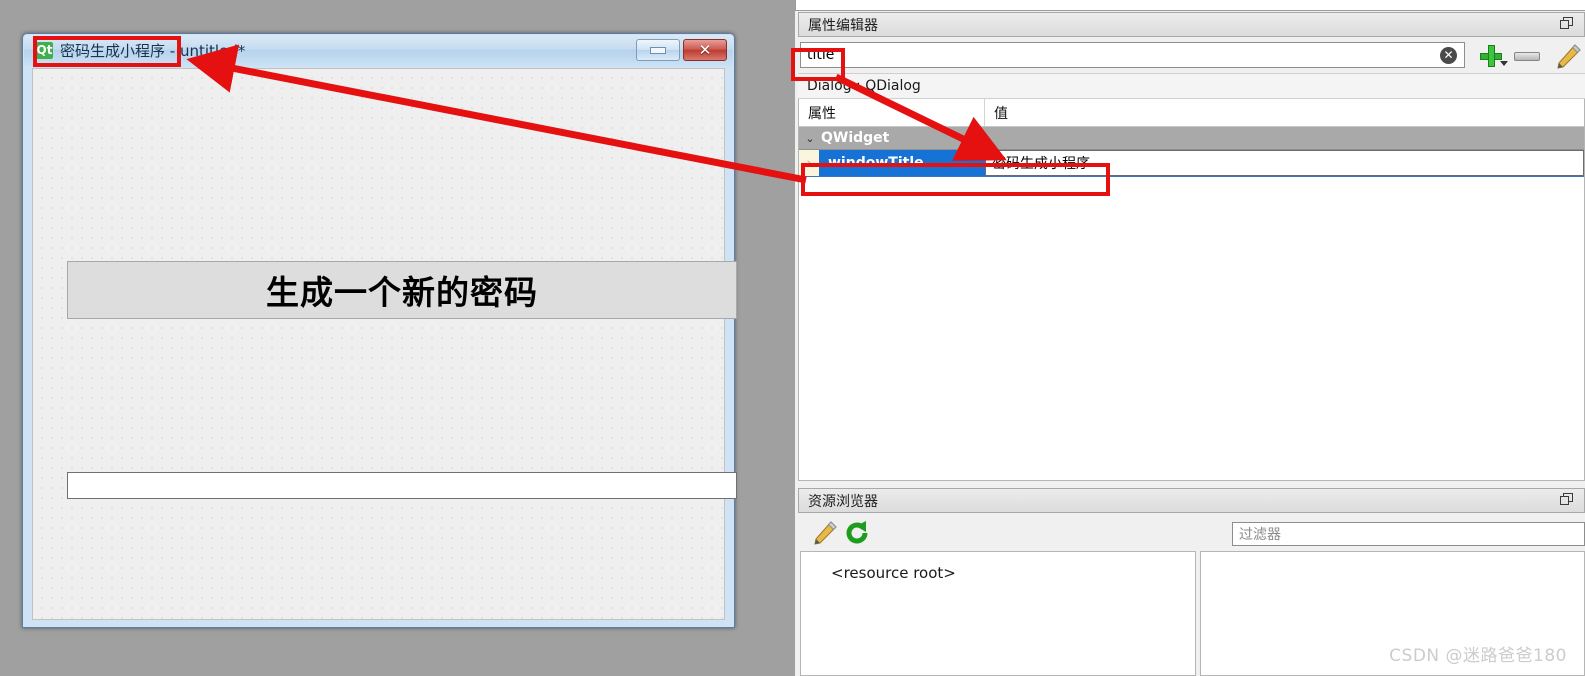 Image resolution: width=1585 pixels, height=676 pixels. What do you see at coordinates (1260, 535) in the screenshot?
I see `resource-filter-placeholder: 过滤器` at bounding box center [1260, 535].